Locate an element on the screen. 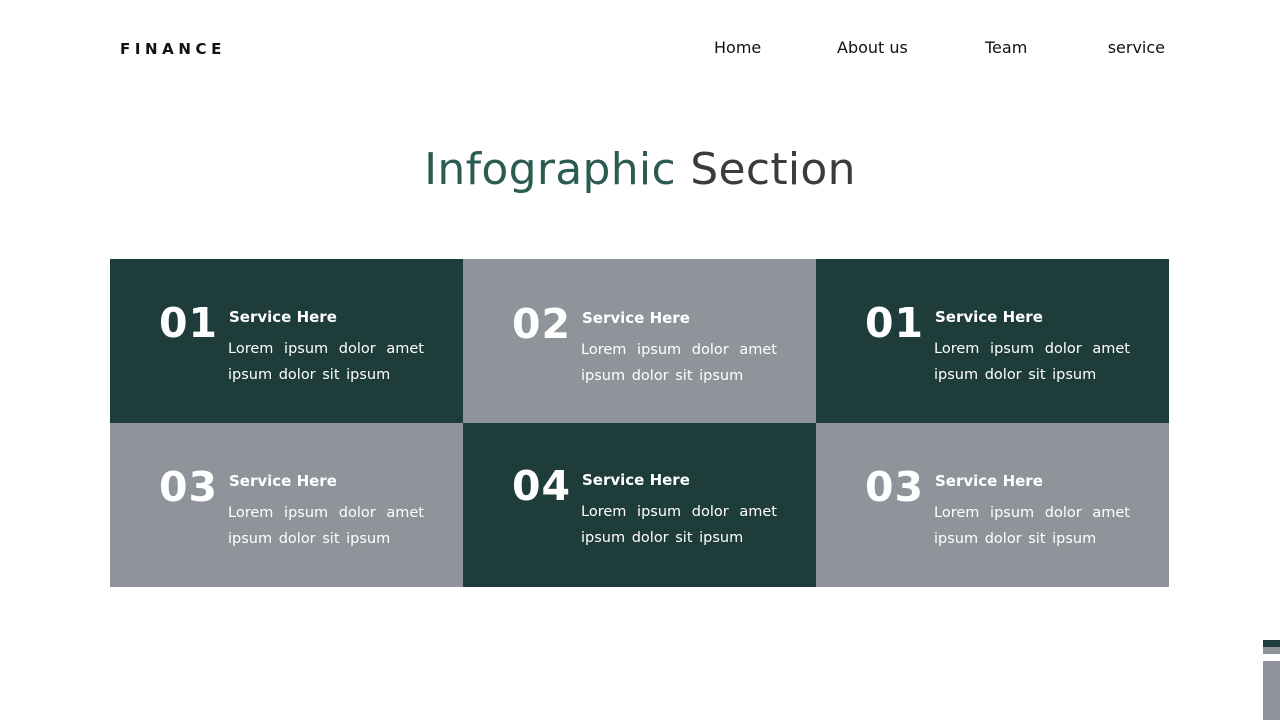 This screenshot has height=720, width=1280. corner-decoration-dark is located at coordinates (1271, 643).